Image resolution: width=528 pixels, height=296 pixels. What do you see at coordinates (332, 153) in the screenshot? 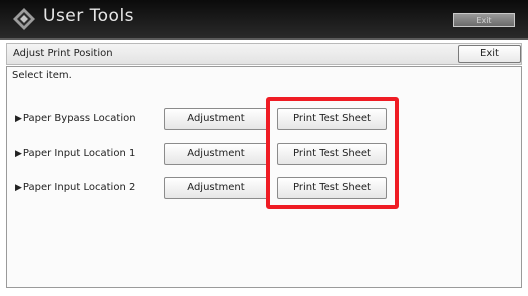
I see `highlight-box` at bounding box center [332, 153].